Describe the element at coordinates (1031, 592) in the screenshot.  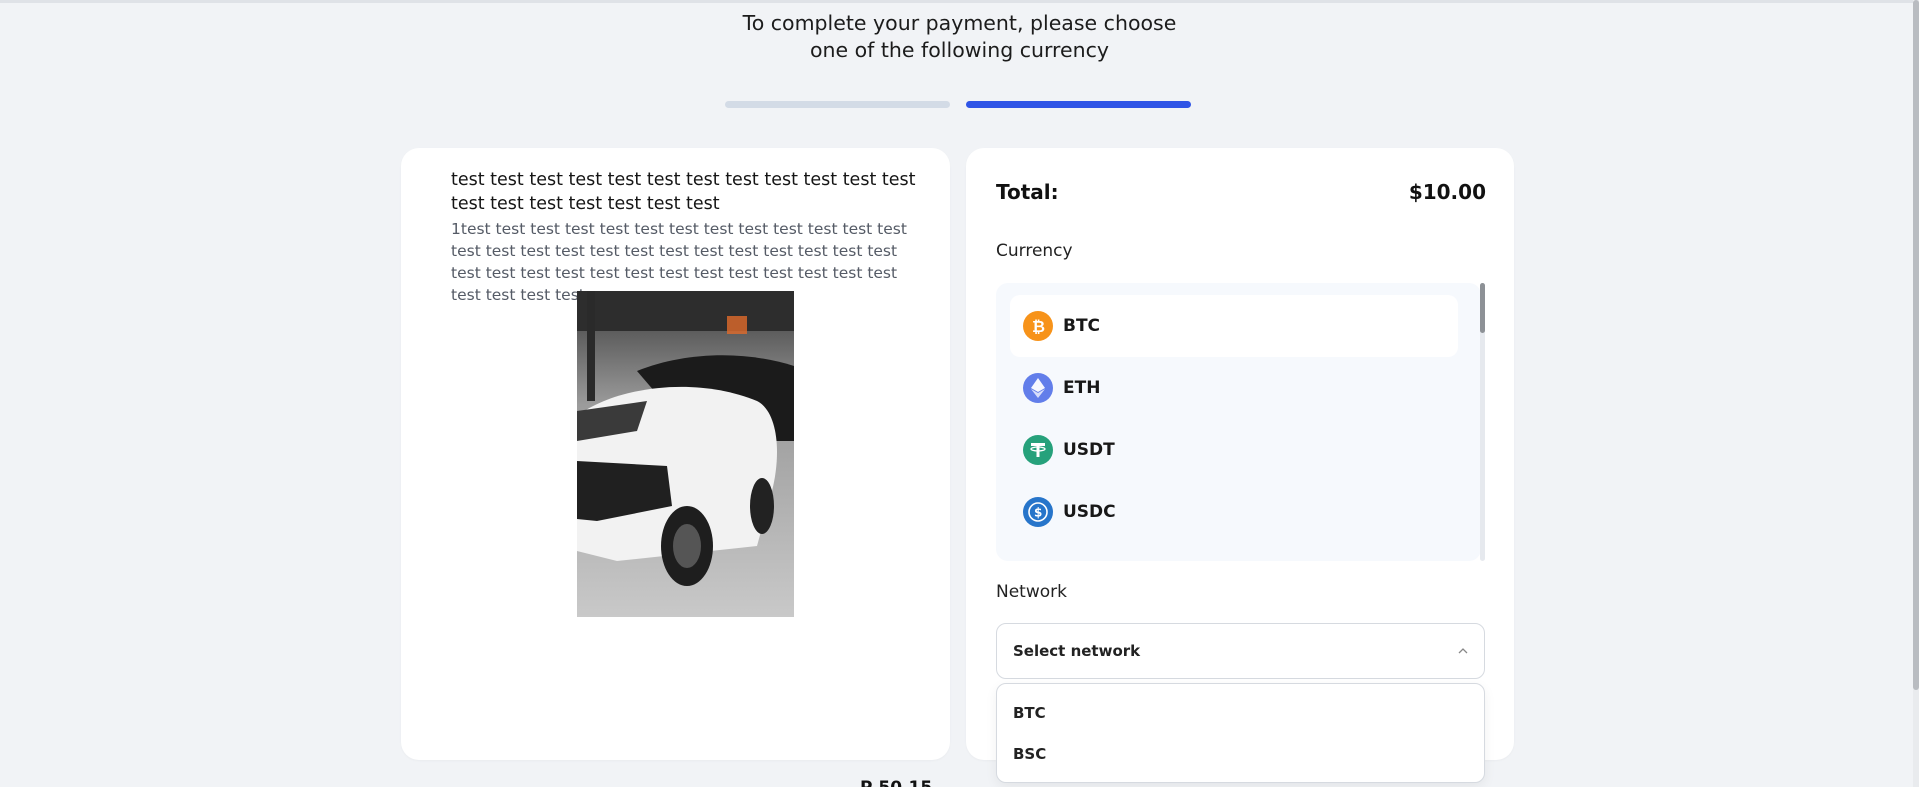
I see `network-label: Network` at that location.